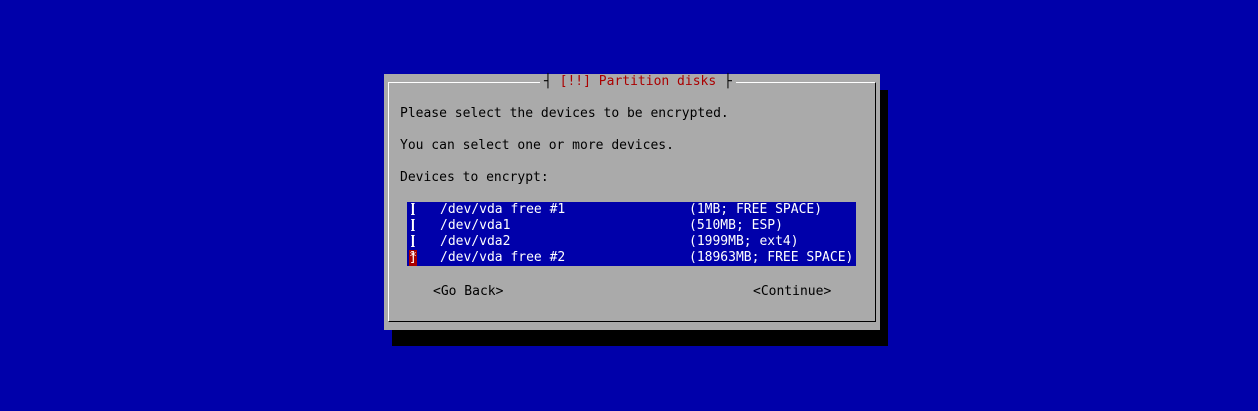  I want to click on dialog-title: ┤ [!!] Partition disks ├, so click(638, 82).